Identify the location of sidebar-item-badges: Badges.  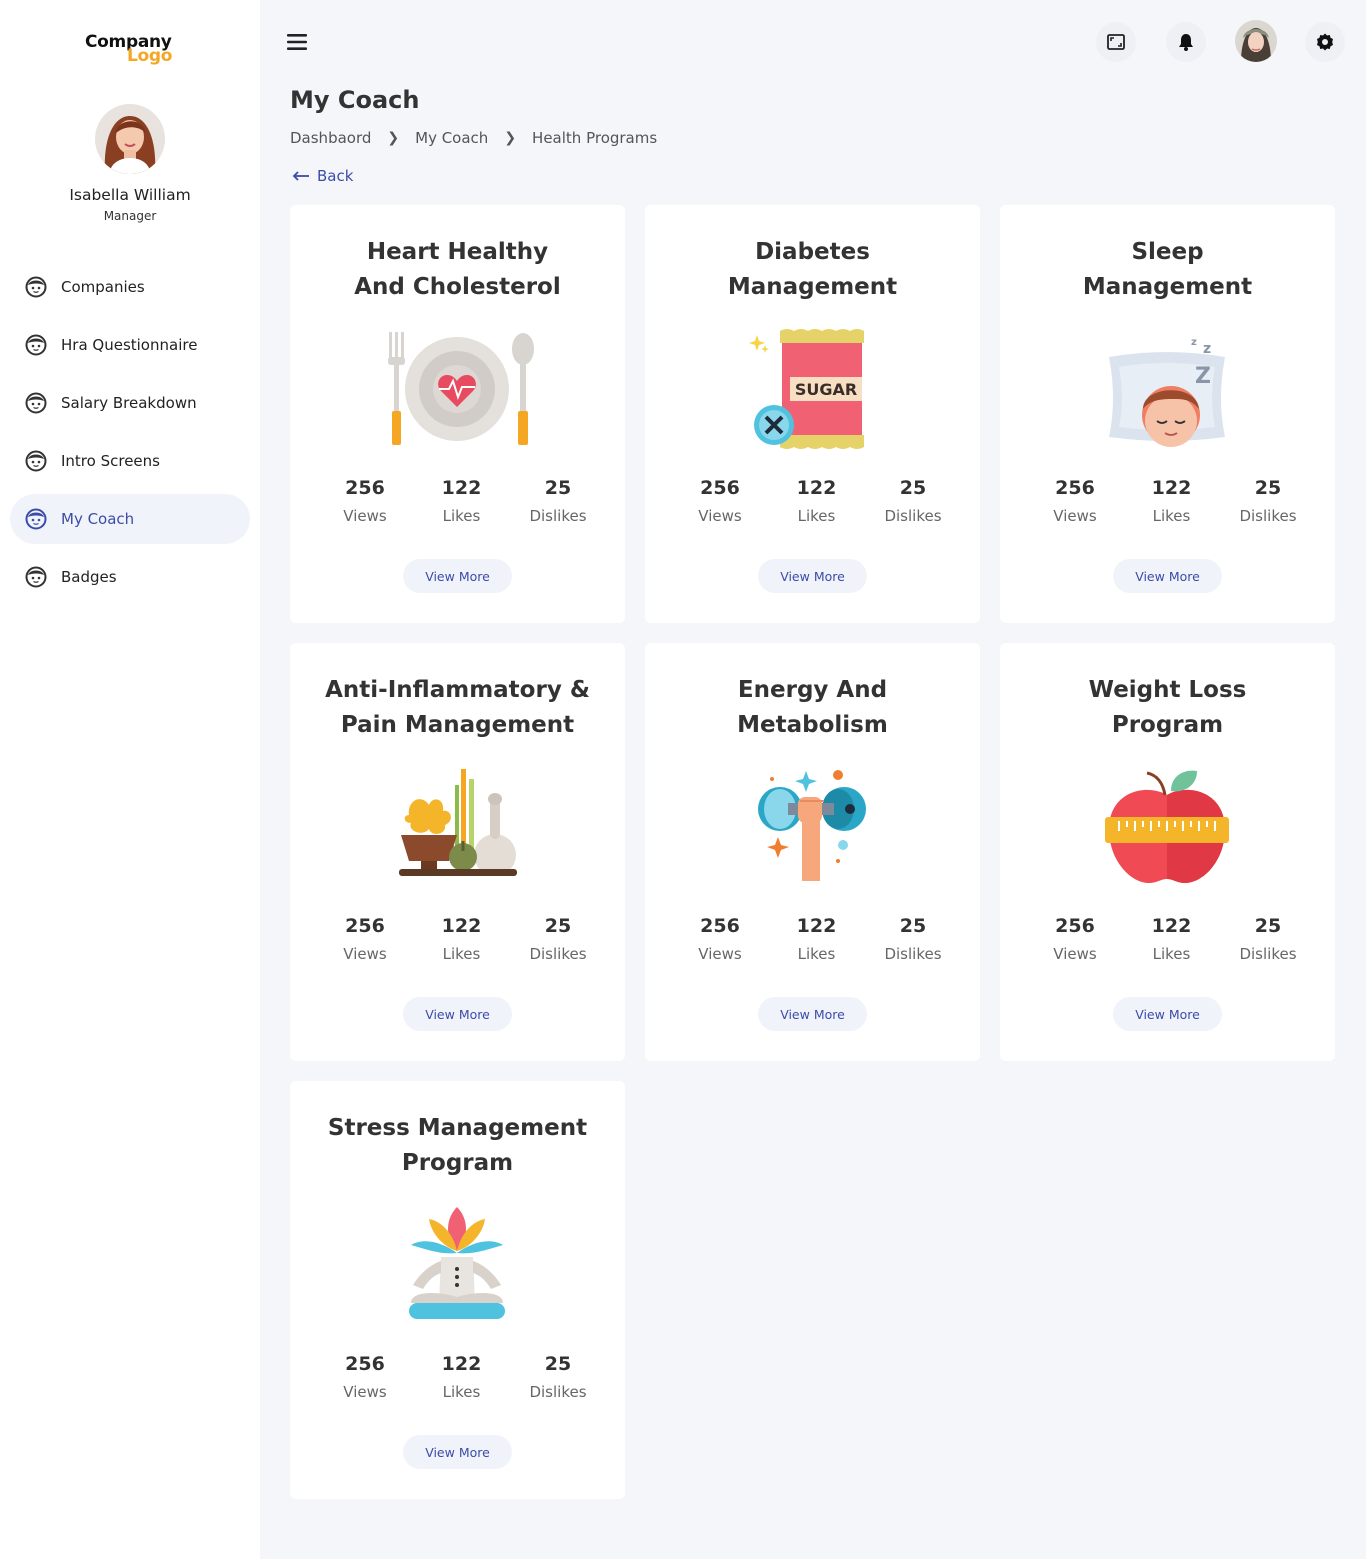
(130, 577).